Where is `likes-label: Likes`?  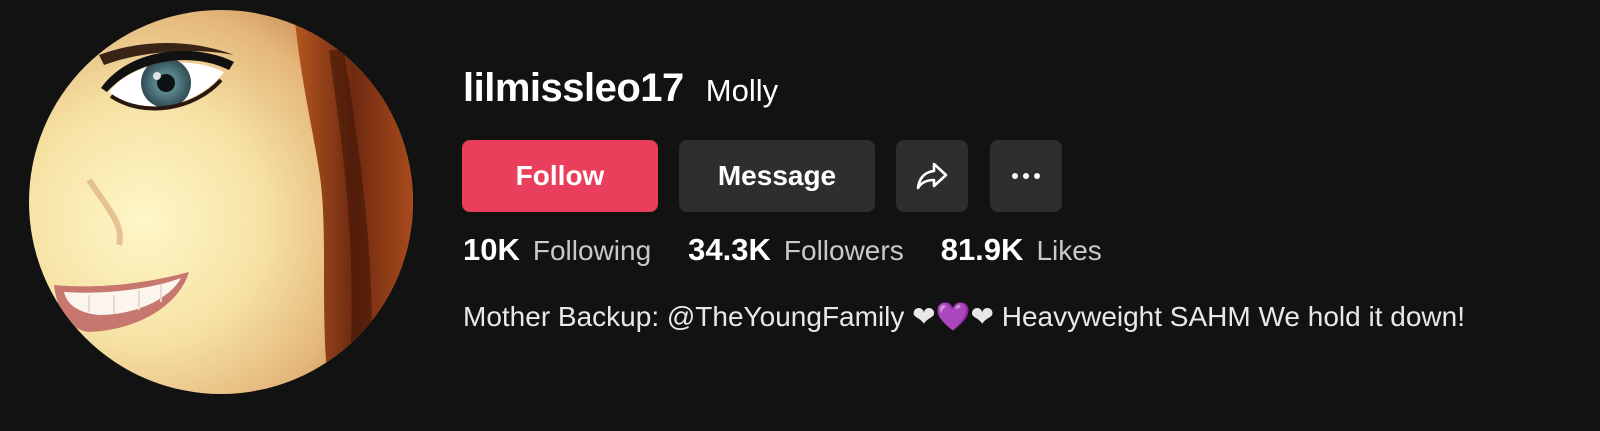 likes-label: Likes is located at coordinates (1069, 250).